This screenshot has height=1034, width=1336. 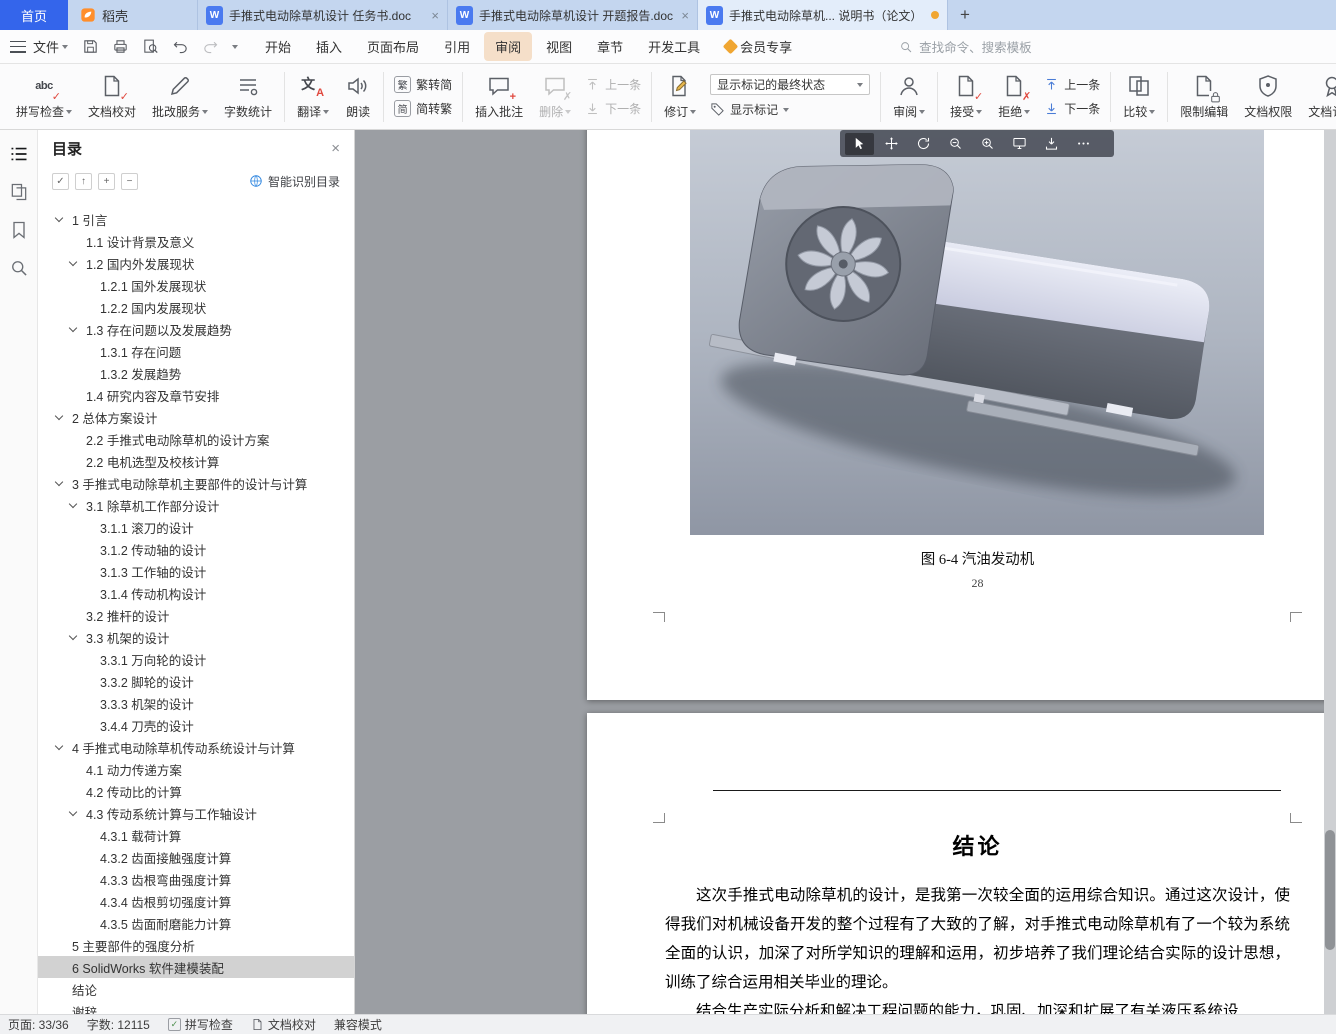 What do you see at coordinates (680, 96) in the screenshot?
I see `track-changes-button: 修订` at bounding box center [680, 96].